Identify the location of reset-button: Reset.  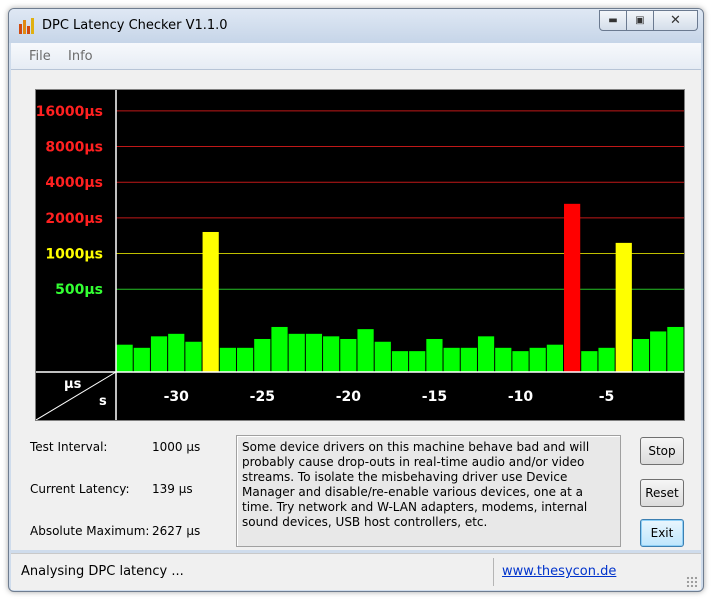
(662, 493).